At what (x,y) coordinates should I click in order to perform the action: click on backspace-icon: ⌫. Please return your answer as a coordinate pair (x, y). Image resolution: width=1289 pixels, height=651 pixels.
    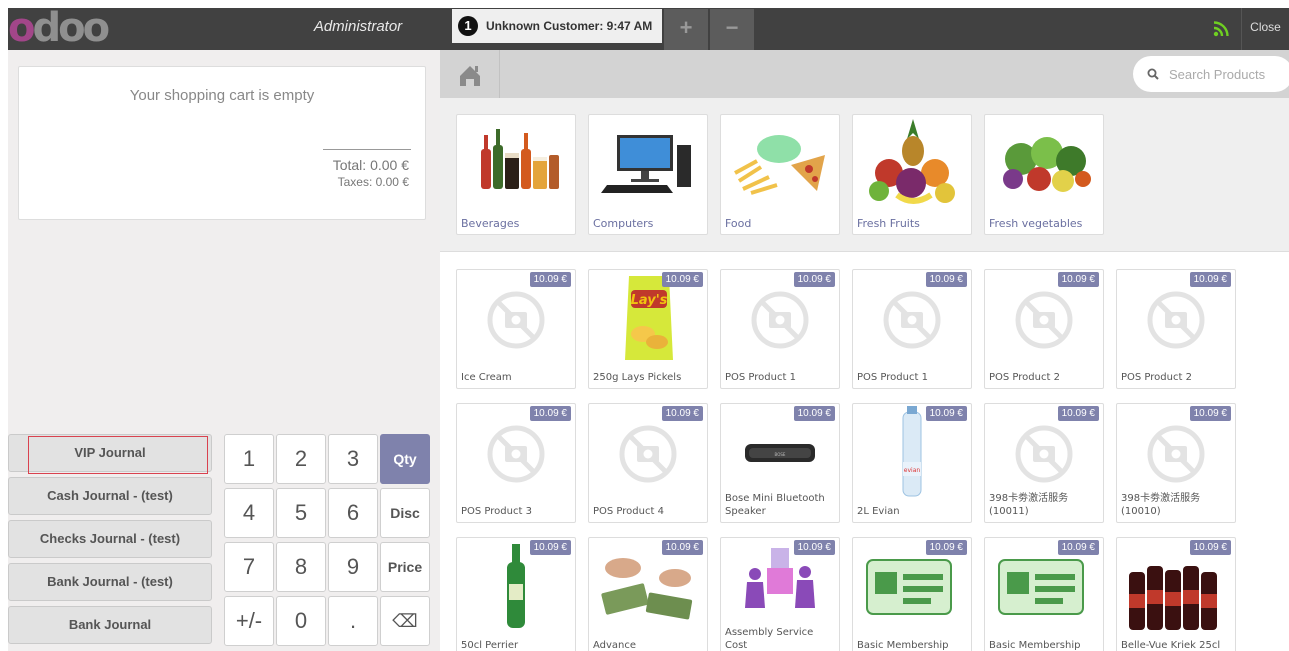
    Looking at the image, I should click on (405, 621).